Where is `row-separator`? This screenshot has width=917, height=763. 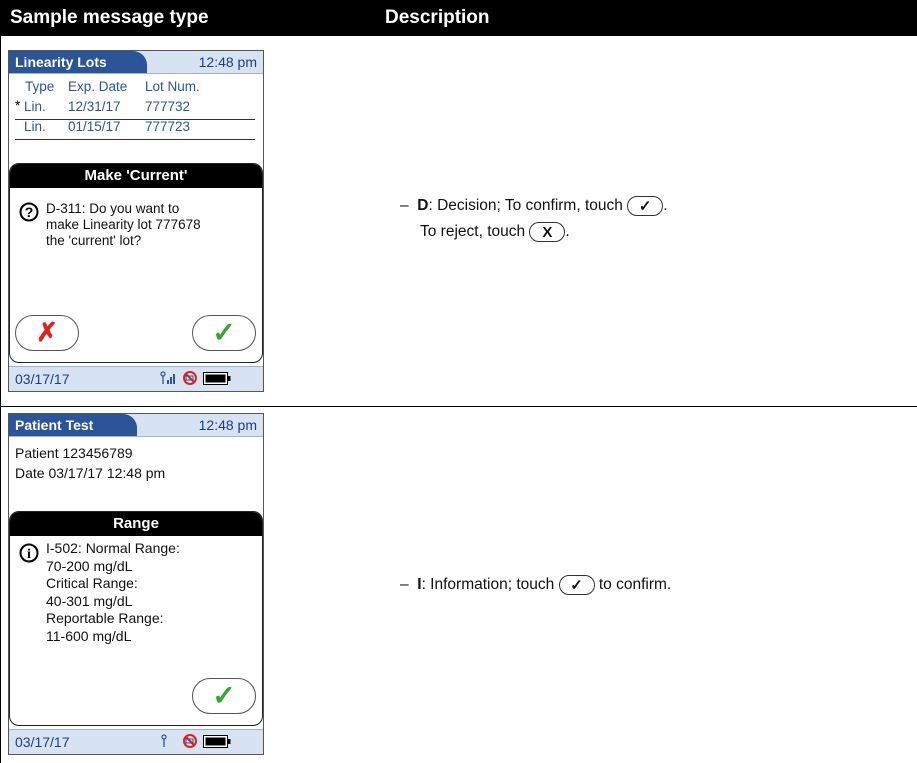
row-separator is located at coordinates (458, 406).